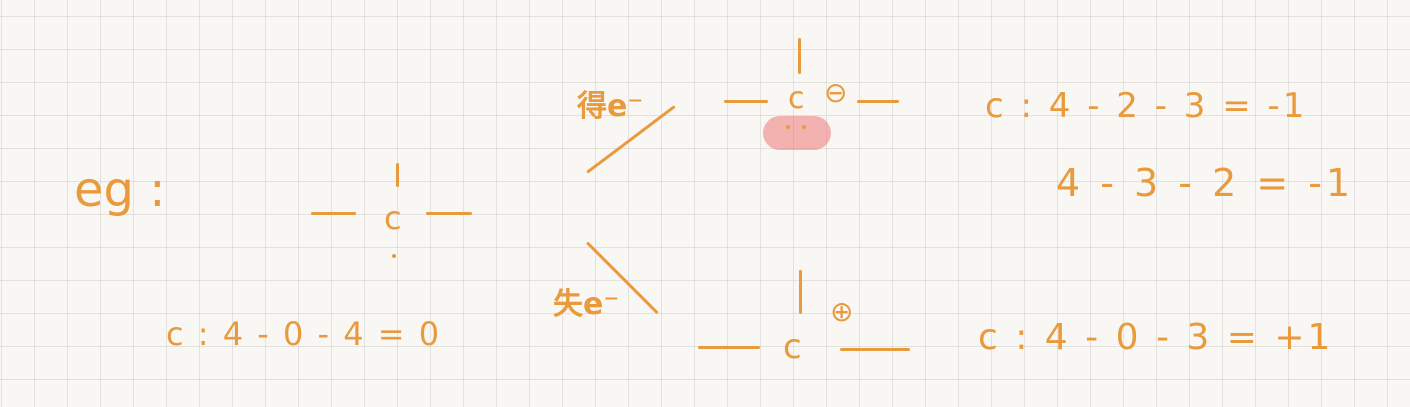 The image size is (1410, 407). I want to click on neutral-charge-formula: c : 4 - 0 - 4 = 0, so click(304, 334).